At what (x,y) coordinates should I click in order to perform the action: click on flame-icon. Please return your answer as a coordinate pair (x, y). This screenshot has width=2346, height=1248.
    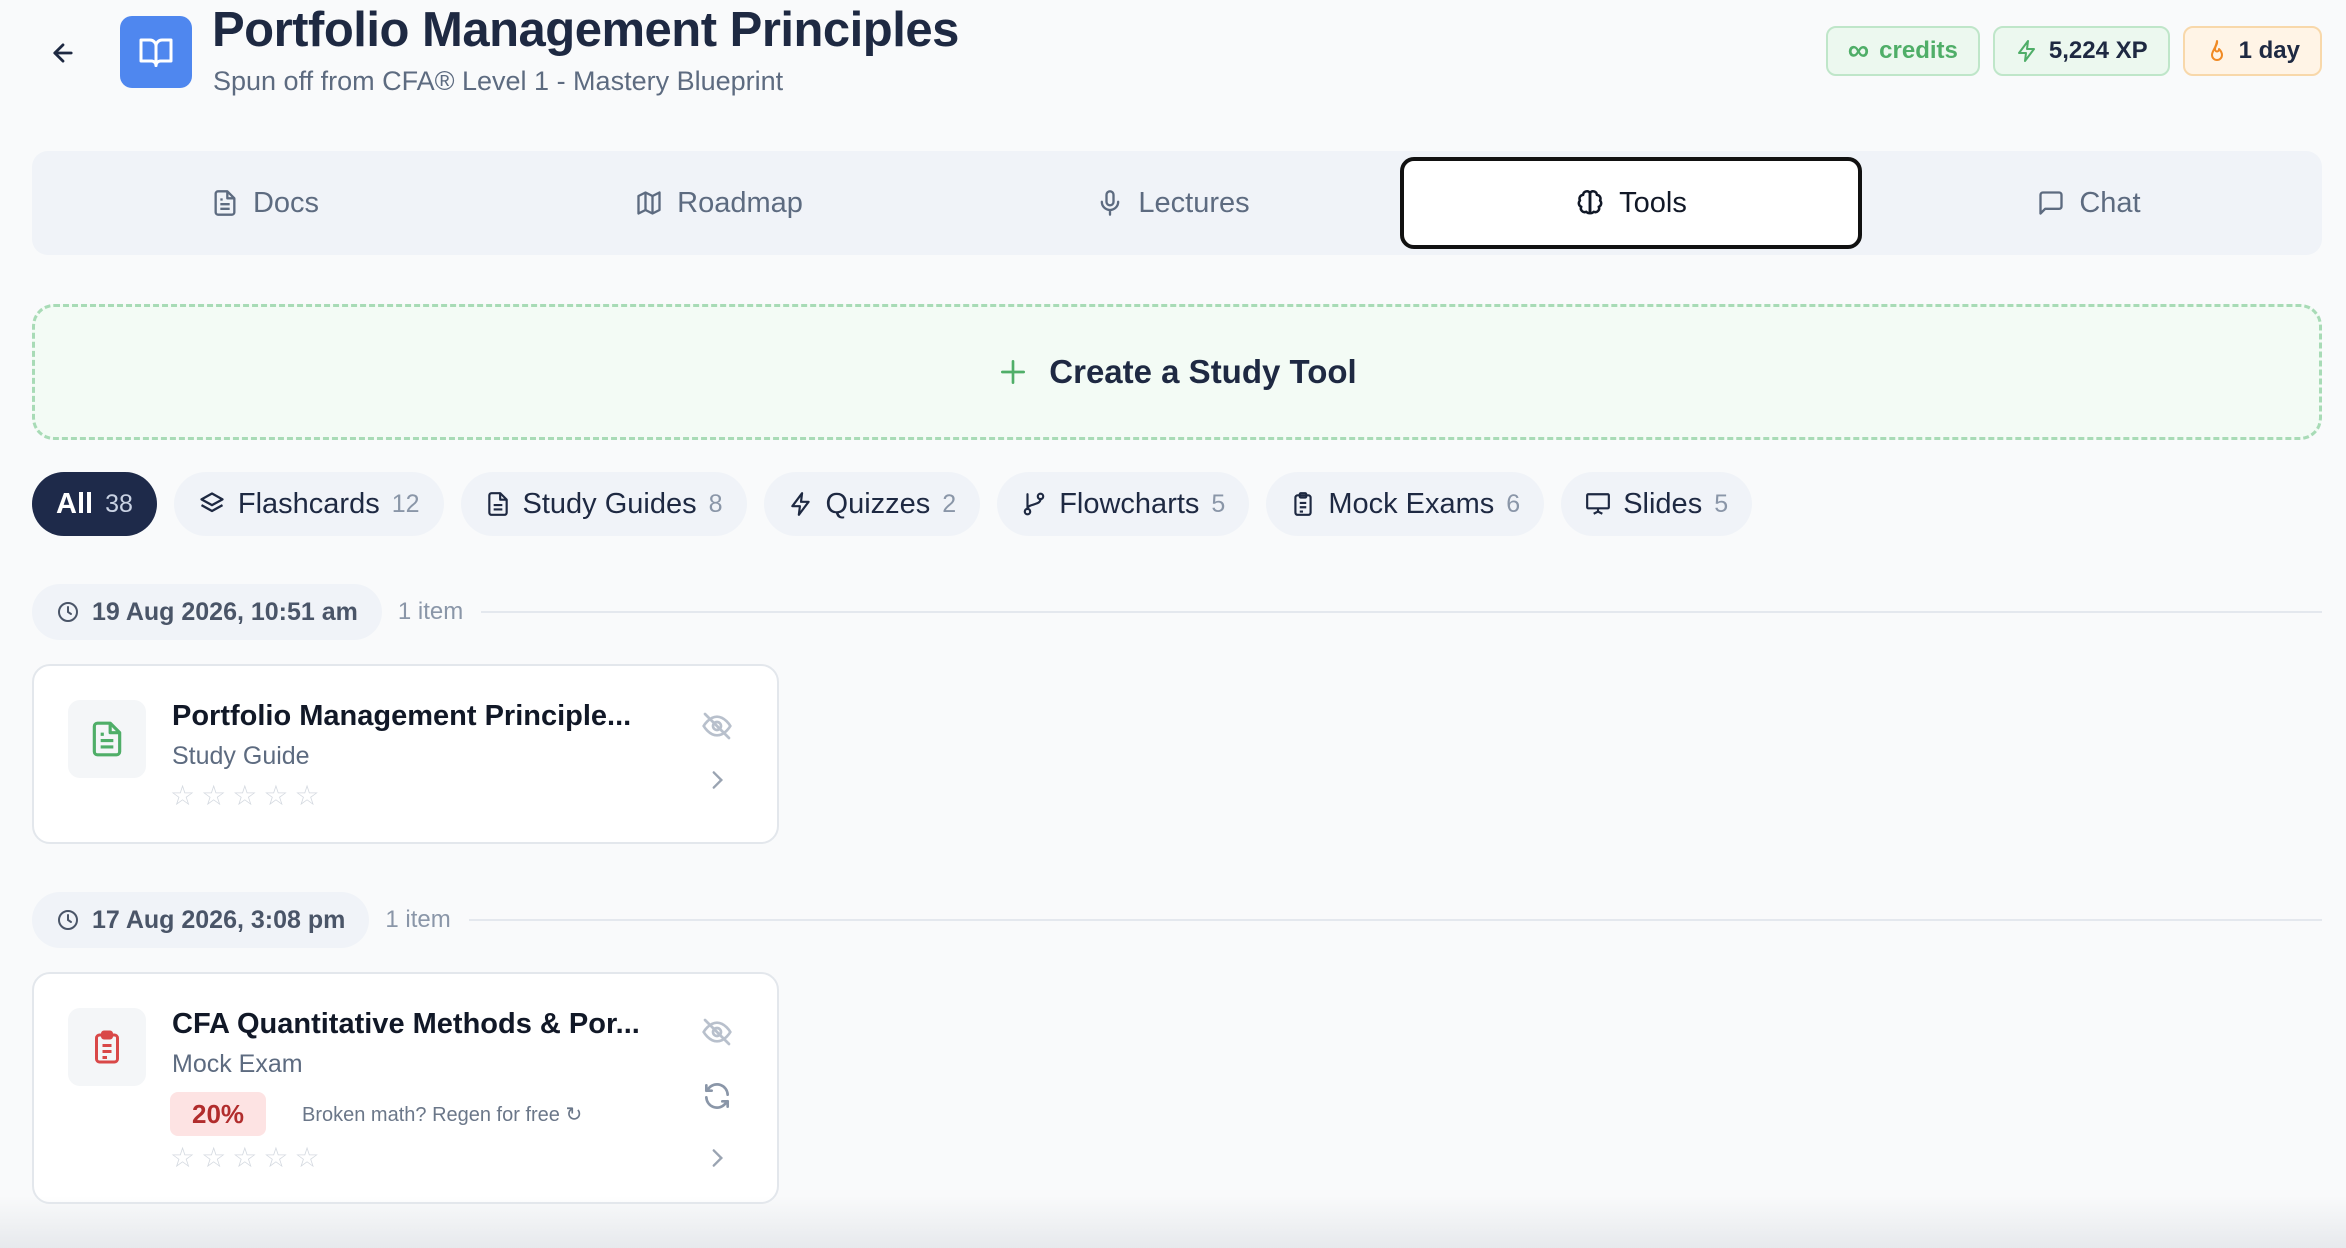
    Looking at the image, I should click on (2216, 50).